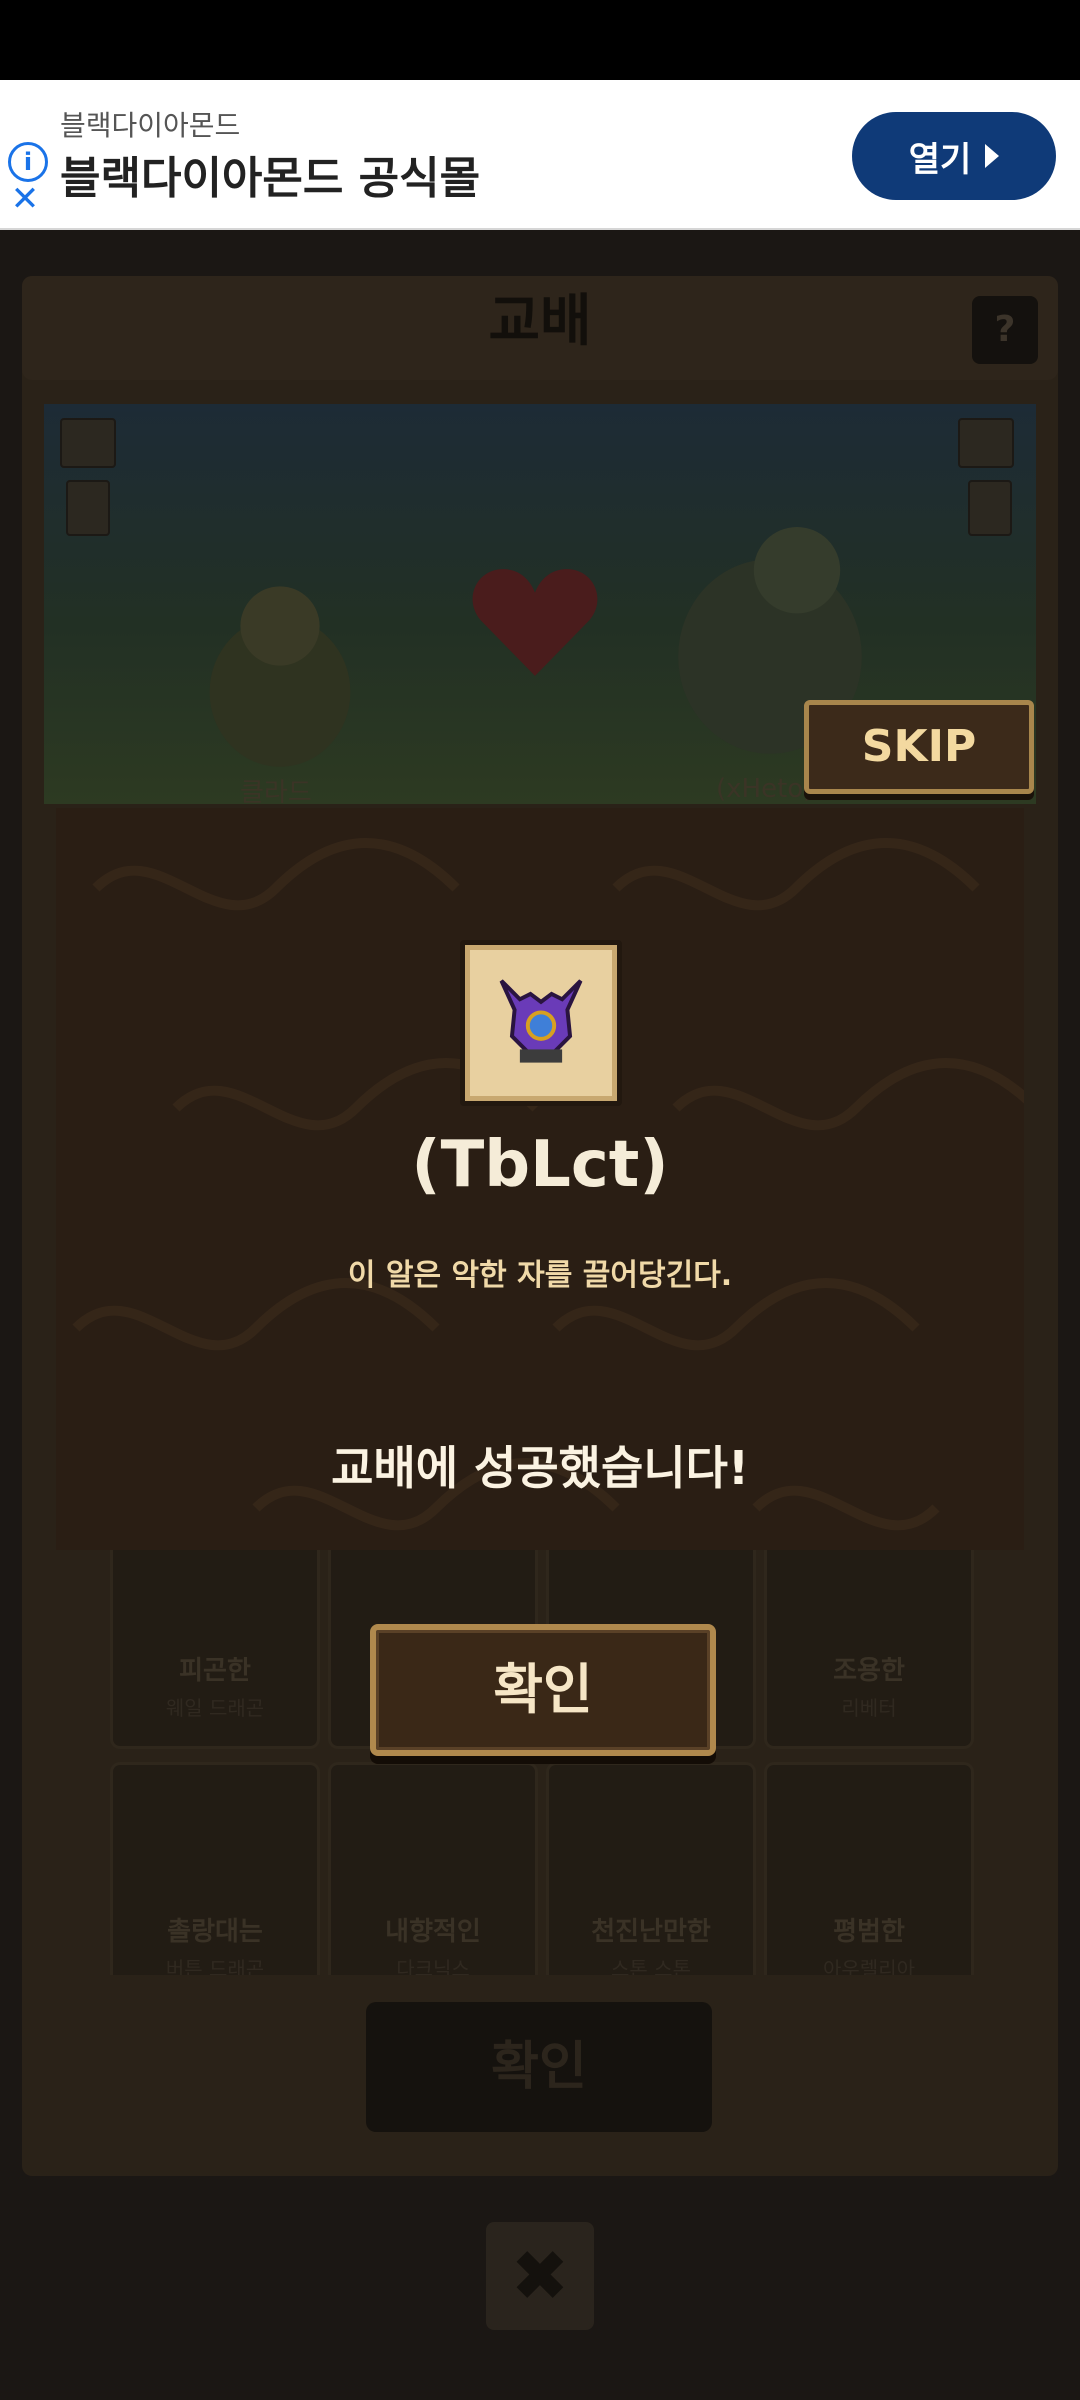 The image size is (1080, 2400). What do you see at coordinates (28, 162) in the screenshot?
I see `info-icon: i` at bounding box center [28, 162].